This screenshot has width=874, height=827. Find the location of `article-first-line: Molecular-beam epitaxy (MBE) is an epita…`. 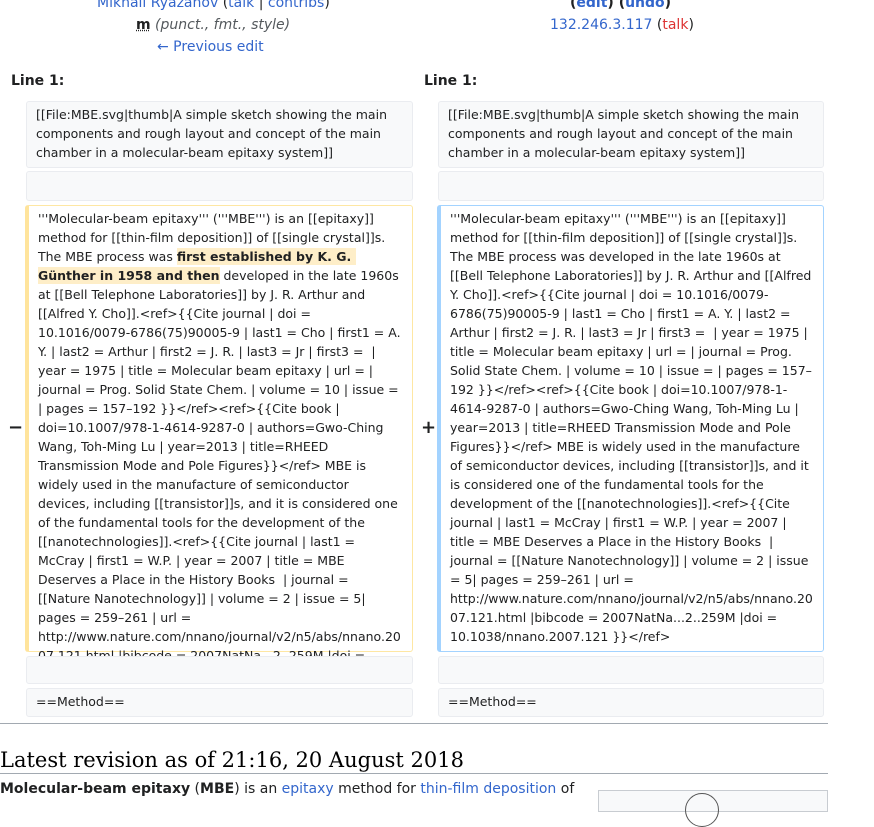

article-first-line: Molecular-beam epitaxy (MBE) is an epita… is located at coordinates (287, 789).